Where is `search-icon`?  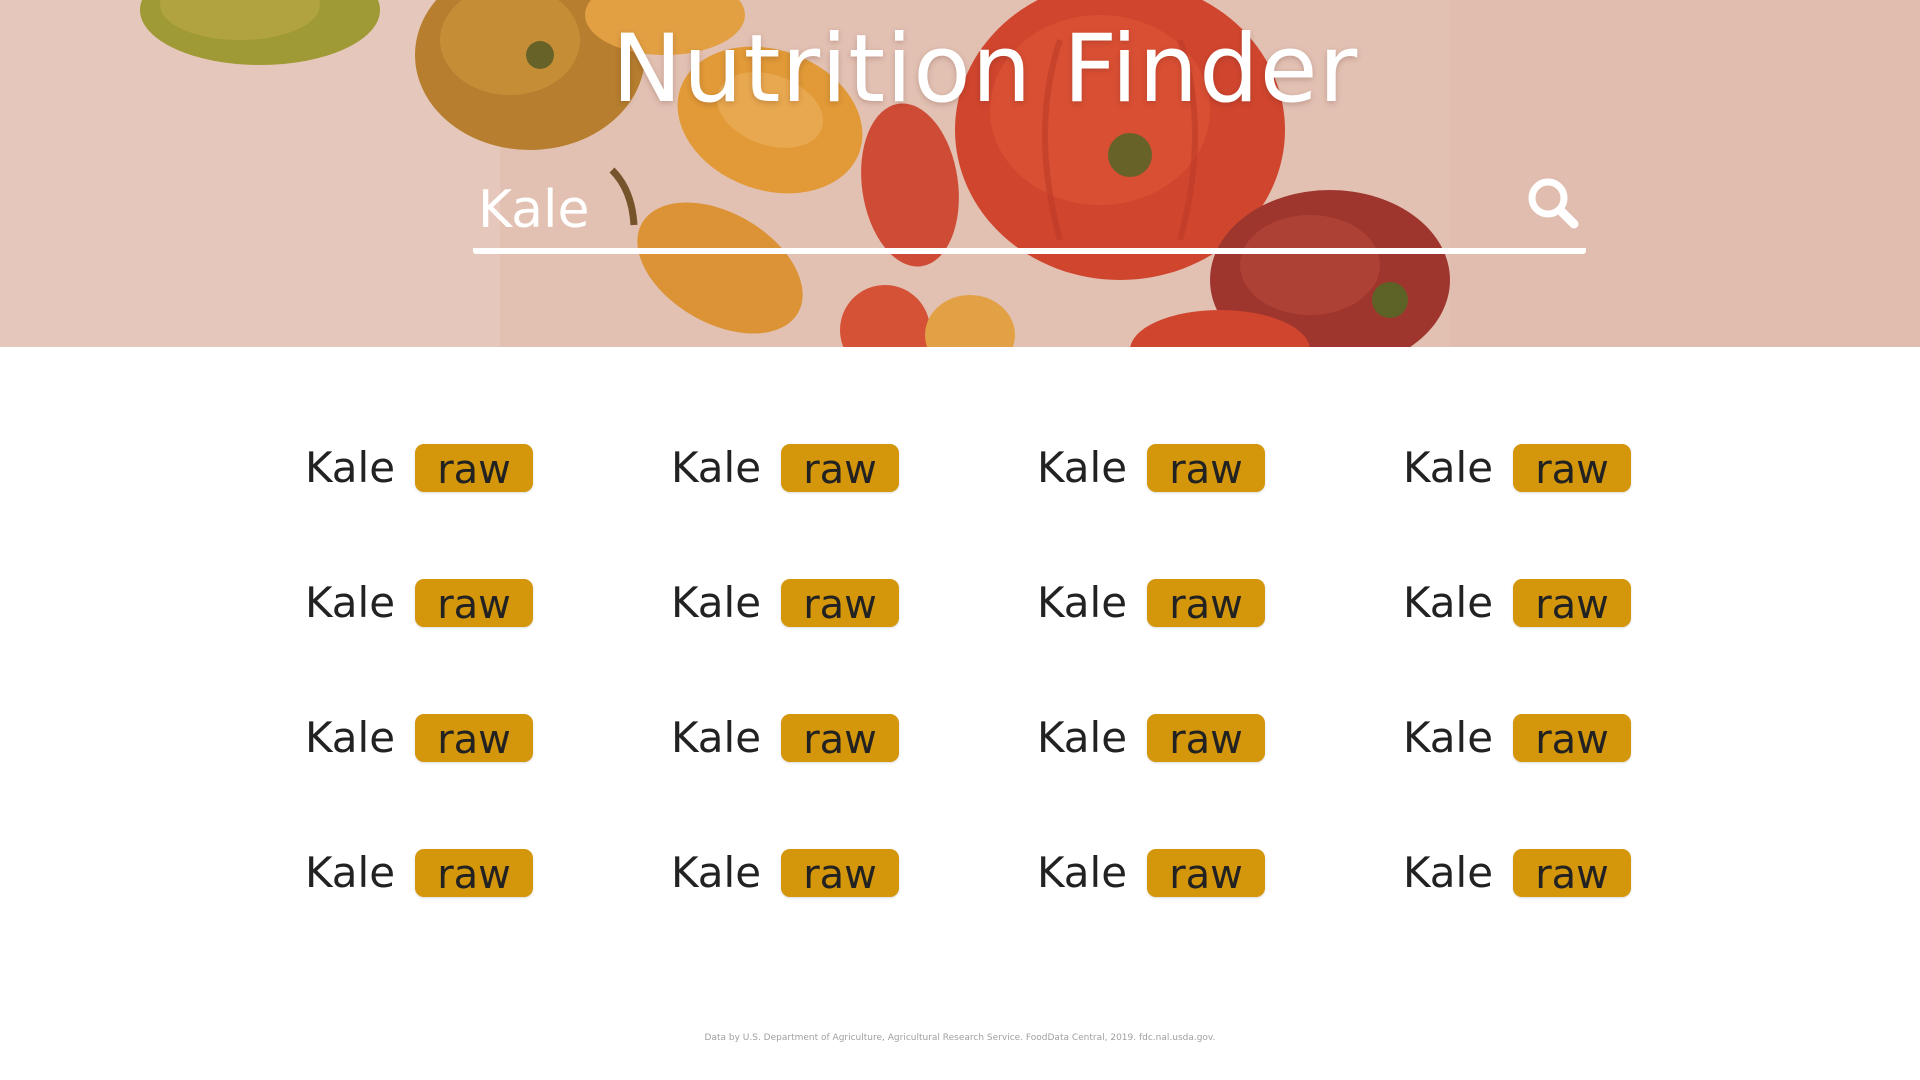
search-icon is located at coordinates (1553, 203).